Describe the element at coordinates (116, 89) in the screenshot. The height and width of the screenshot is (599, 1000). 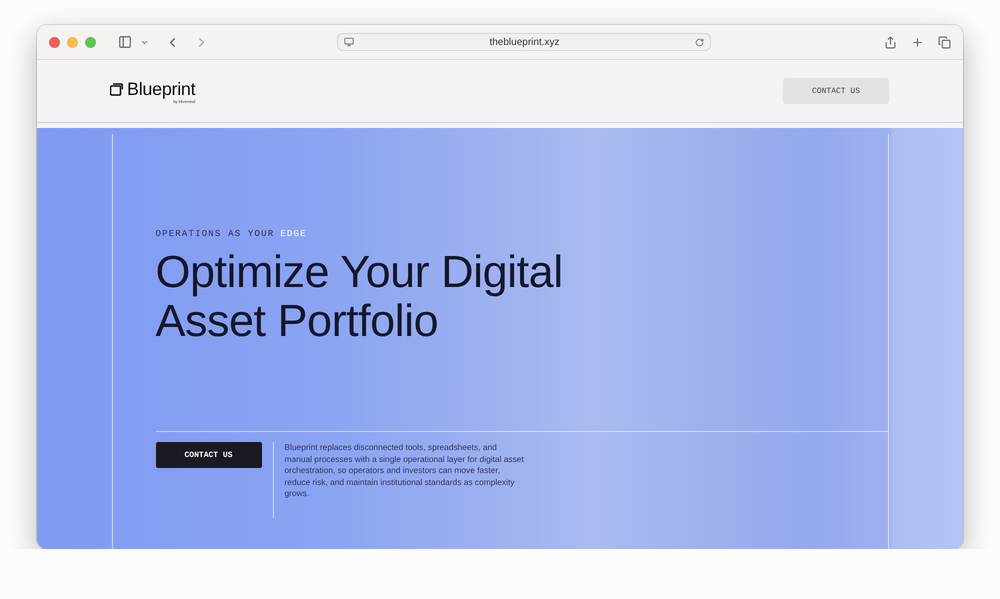
I see `logo-icon` at that location.